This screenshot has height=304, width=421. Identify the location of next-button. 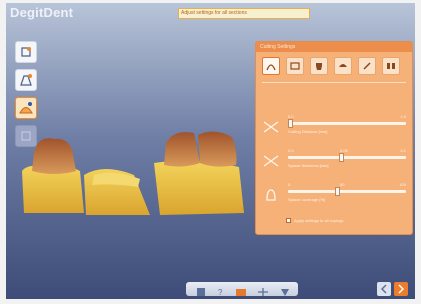
(401, 289).